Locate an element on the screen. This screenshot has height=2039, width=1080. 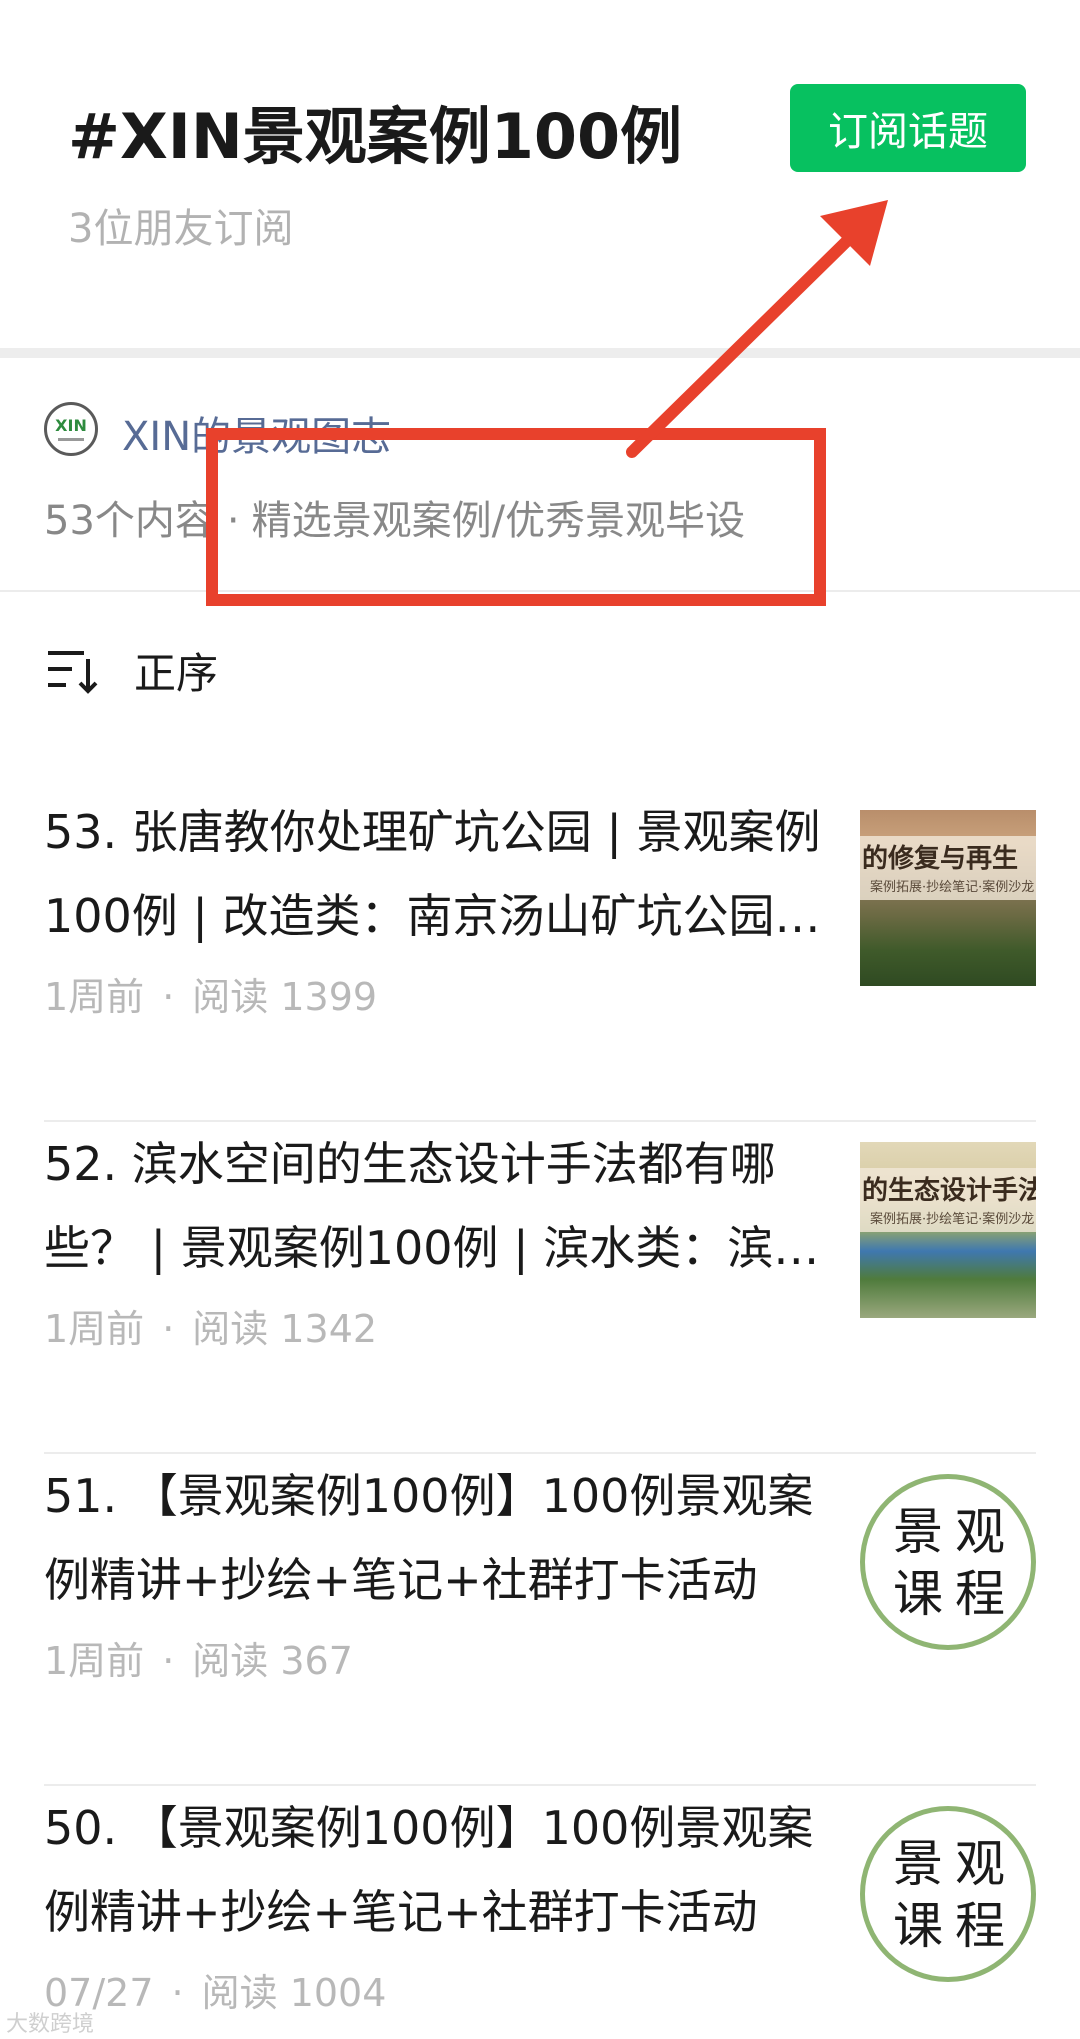
article-meta: 1周前 · 阅读 367 is located at coordinates (198, 1657).